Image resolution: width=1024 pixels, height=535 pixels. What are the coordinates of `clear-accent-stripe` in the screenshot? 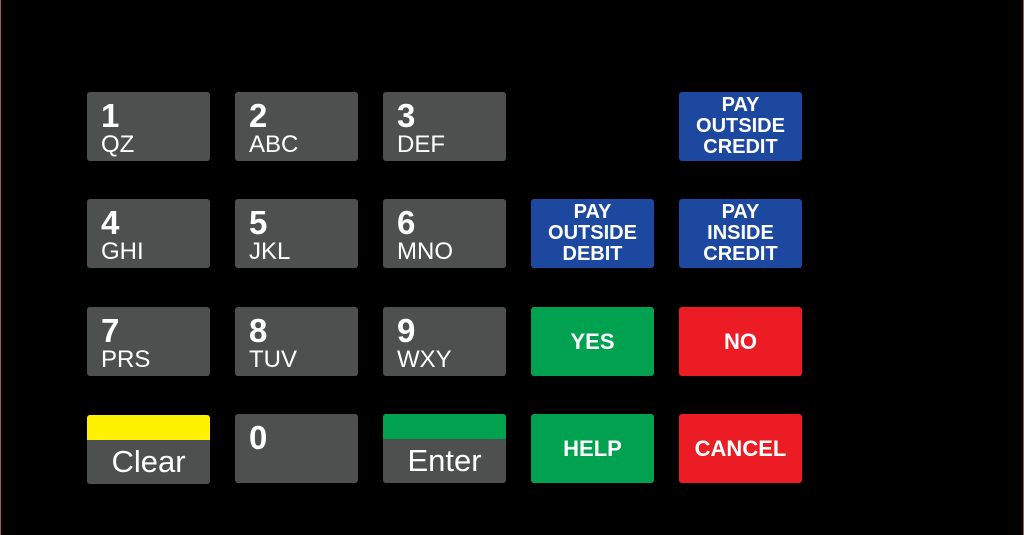 It's located at (148, 427).